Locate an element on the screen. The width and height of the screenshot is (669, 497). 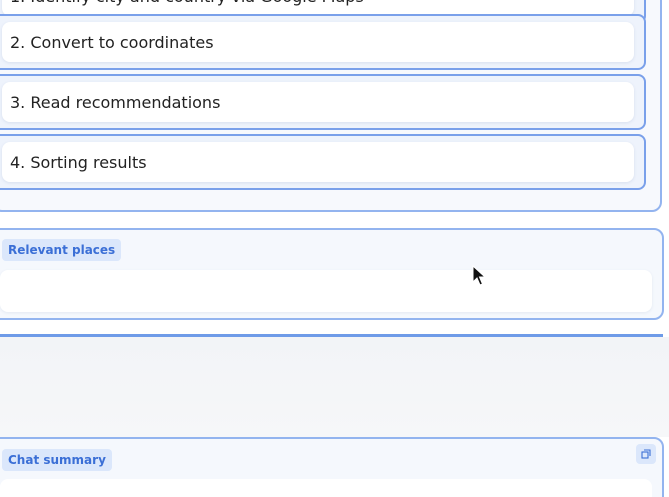
step-card: 4. Sorting results is located at coordinates (323, 162).